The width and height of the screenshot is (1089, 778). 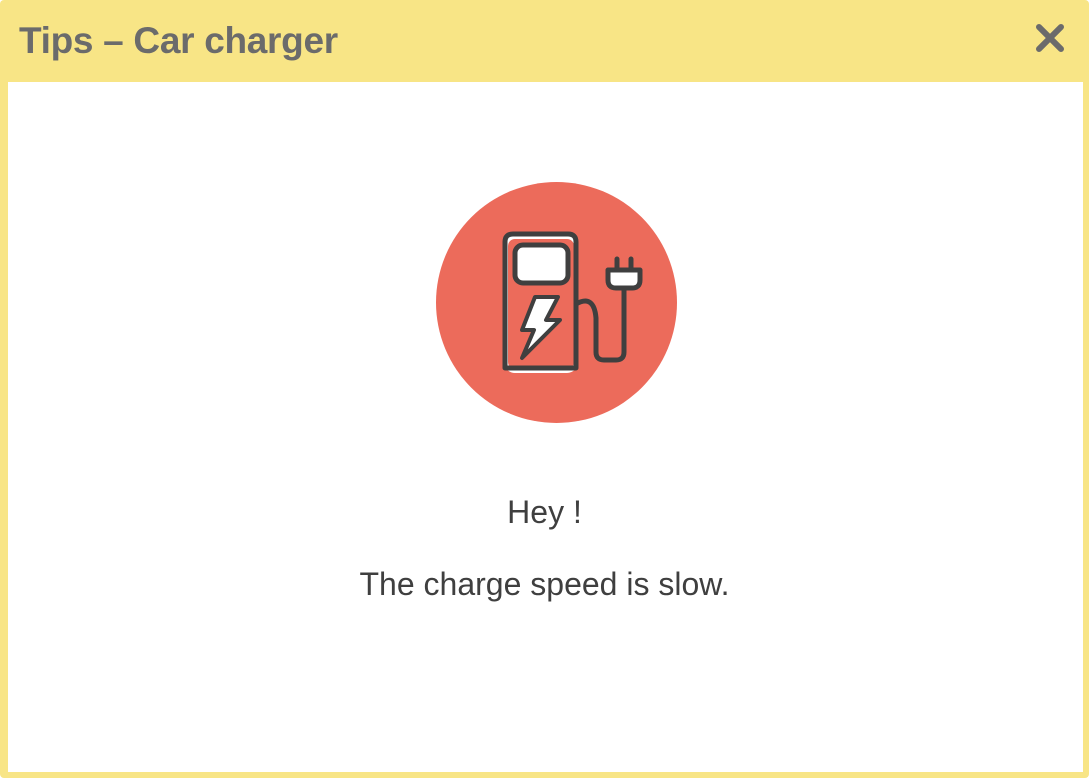 What do you see at coordinates (178, 40) in the screenshot?
I see `dialog-title: Tips – Car charger` at bounding box center [178, 40].